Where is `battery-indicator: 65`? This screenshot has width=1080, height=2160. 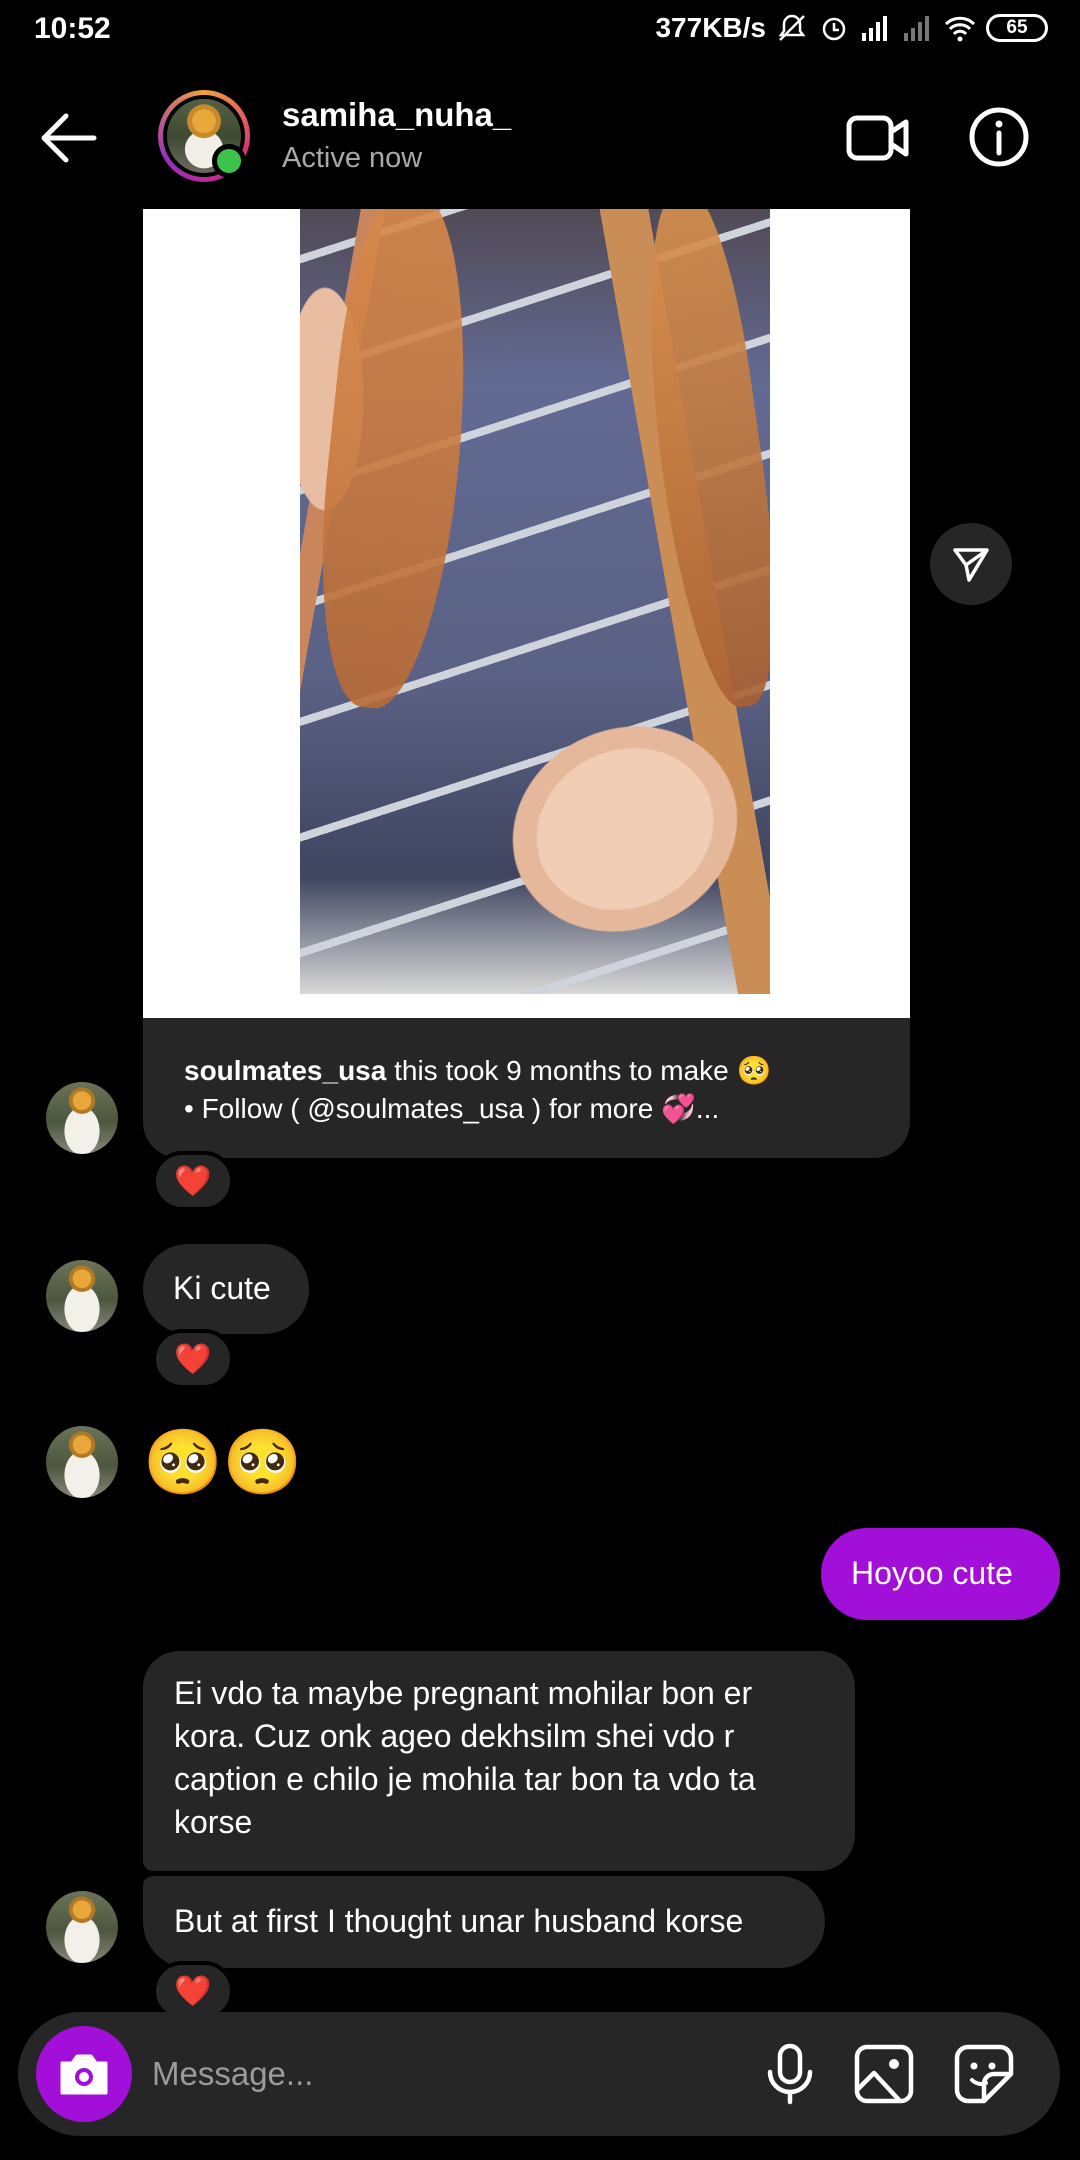
battery-indicator: 65 is located at coordinates (1017, 28).